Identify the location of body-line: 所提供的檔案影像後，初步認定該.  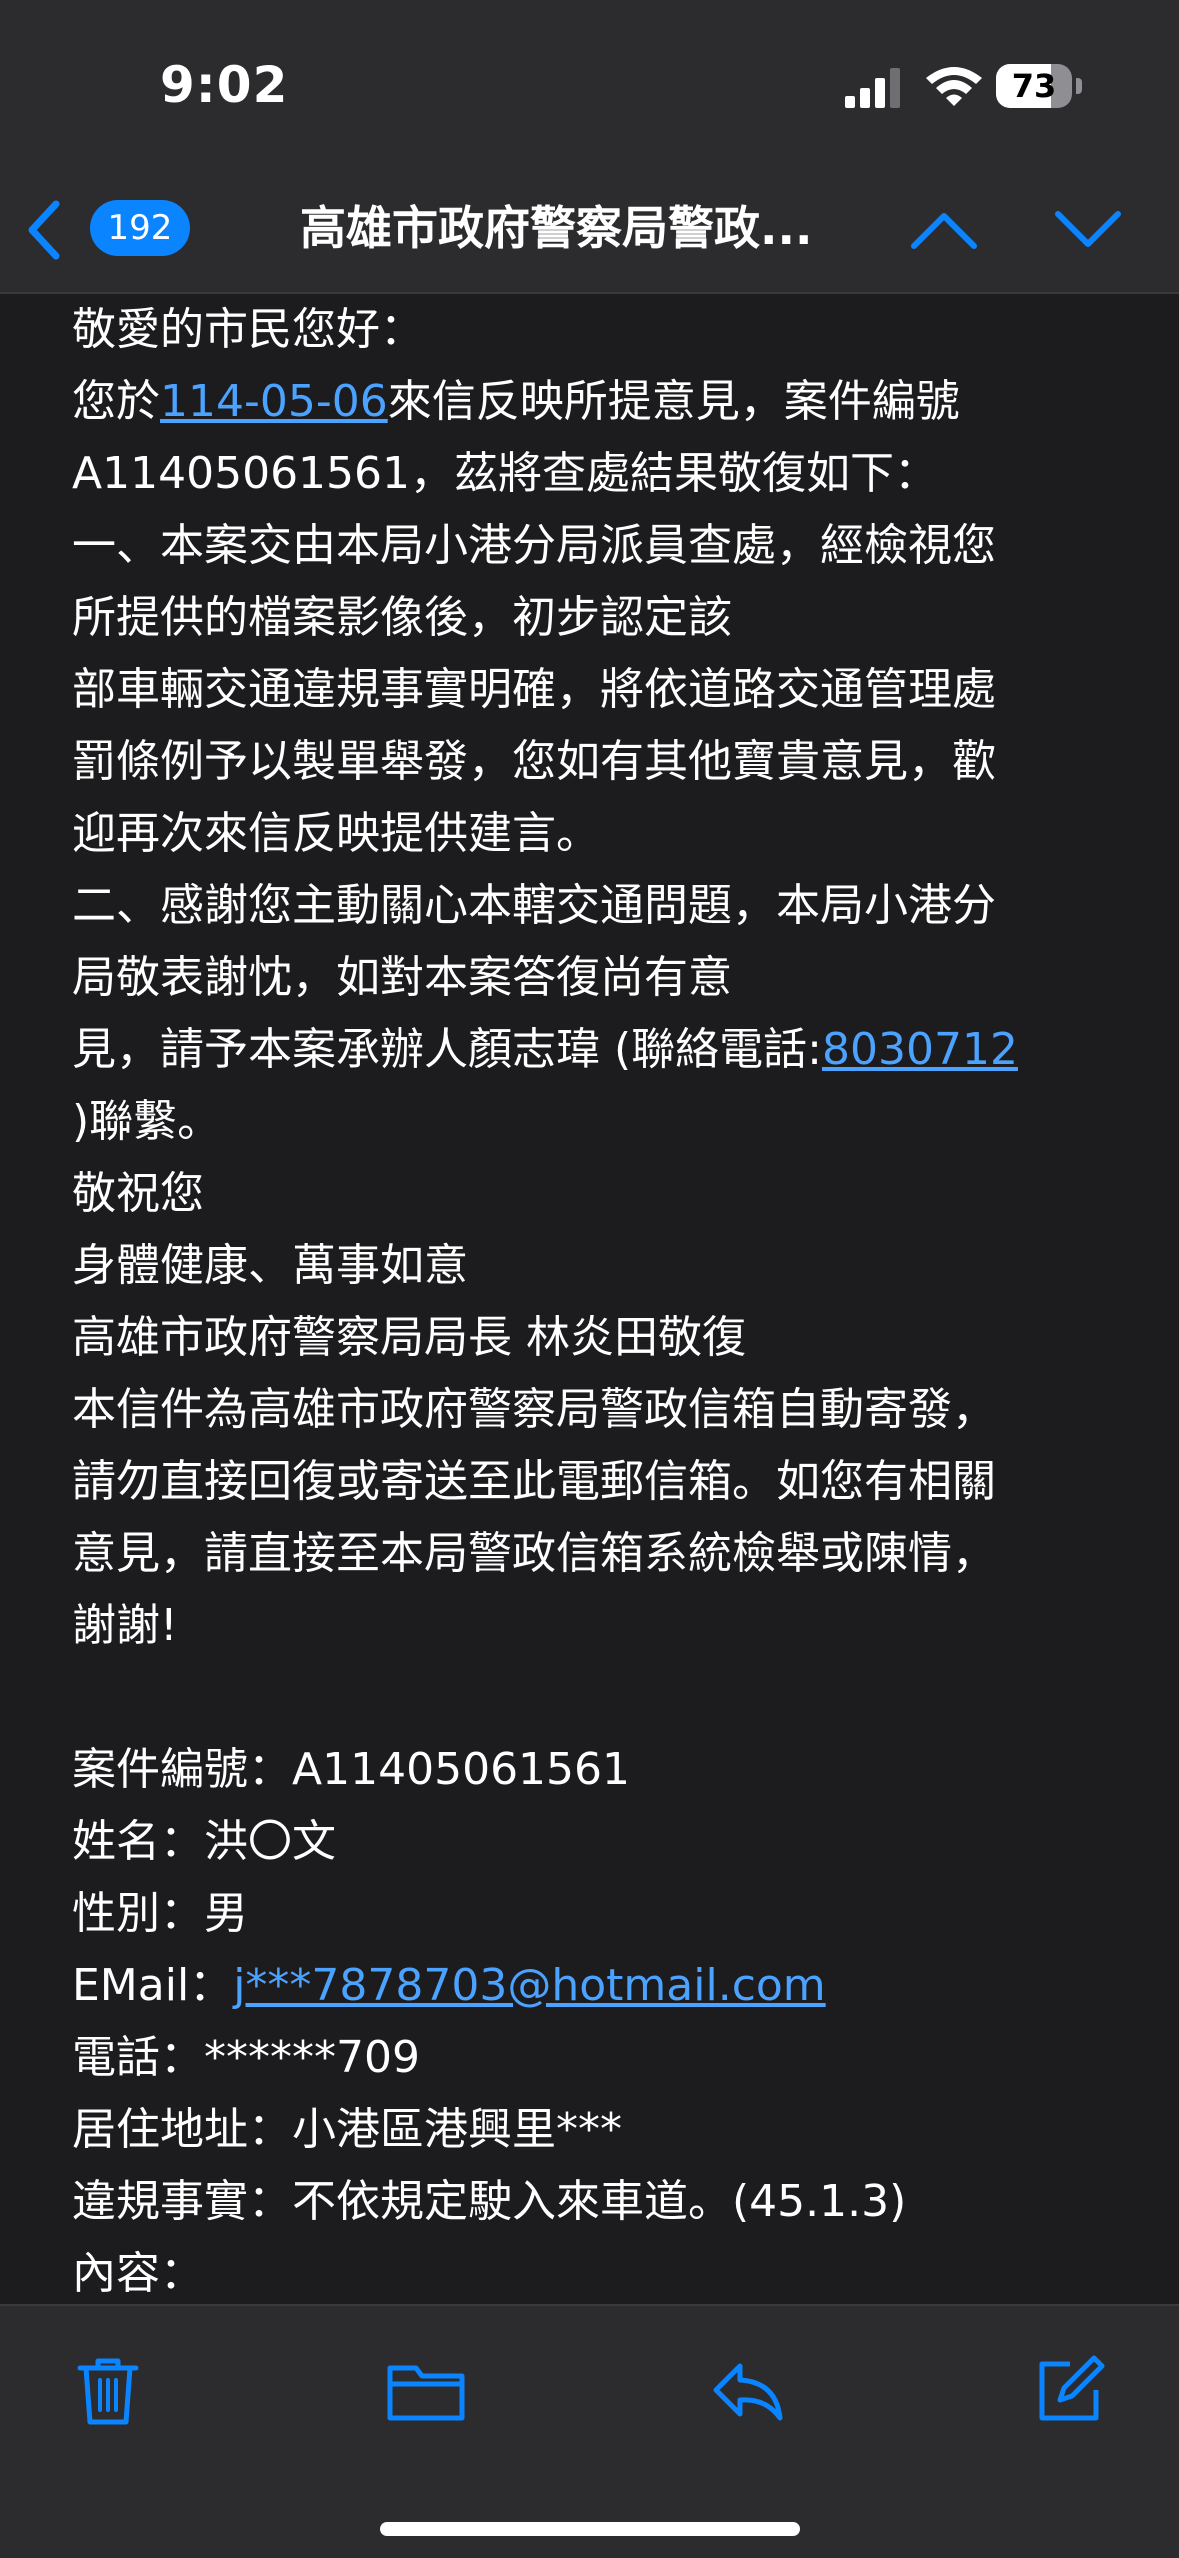
(402, 617).